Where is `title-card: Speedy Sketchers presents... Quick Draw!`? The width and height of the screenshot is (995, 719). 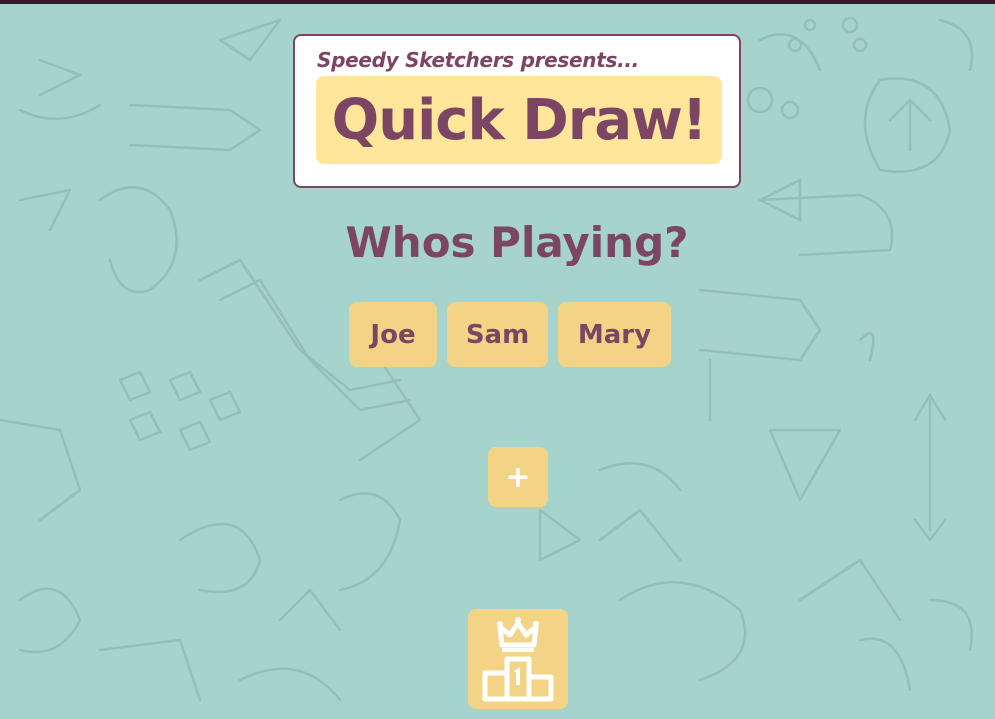 title-card: Speedy Sketchers presents... Quick Draw! is located at coordinates (517, 111).